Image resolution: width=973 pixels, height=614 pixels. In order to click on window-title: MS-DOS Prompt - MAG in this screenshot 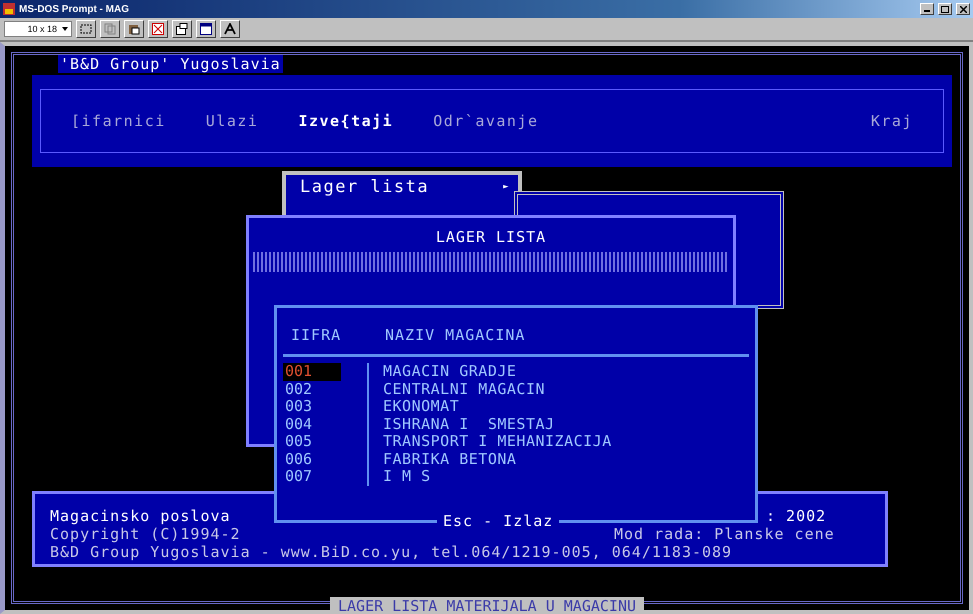, I will do `click(74, 9)`.